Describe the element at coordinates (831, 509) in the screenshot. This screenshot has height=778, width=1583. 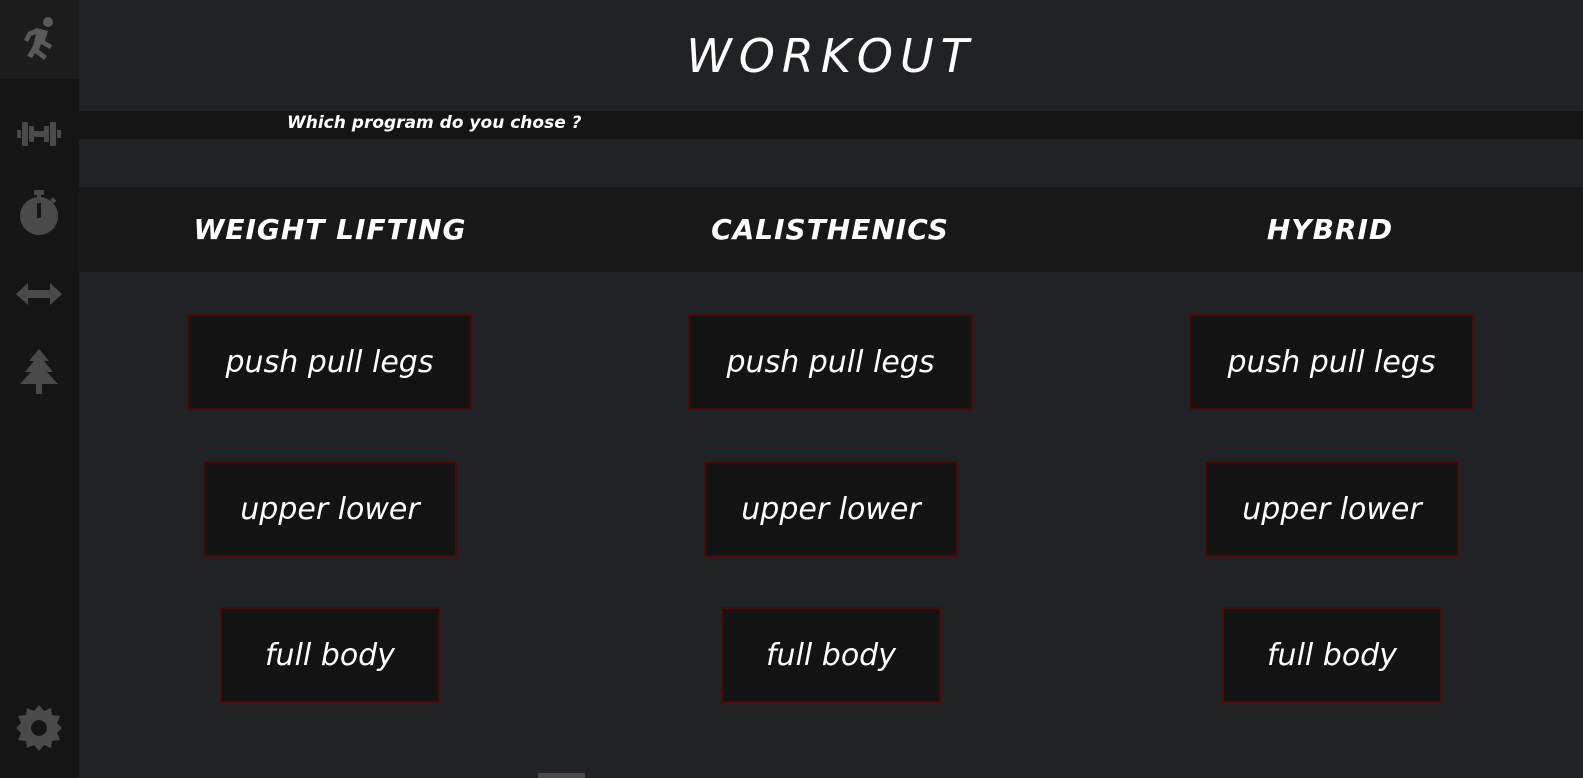
I see `calisthenics-upper-lower-button: upper lower` at that location.